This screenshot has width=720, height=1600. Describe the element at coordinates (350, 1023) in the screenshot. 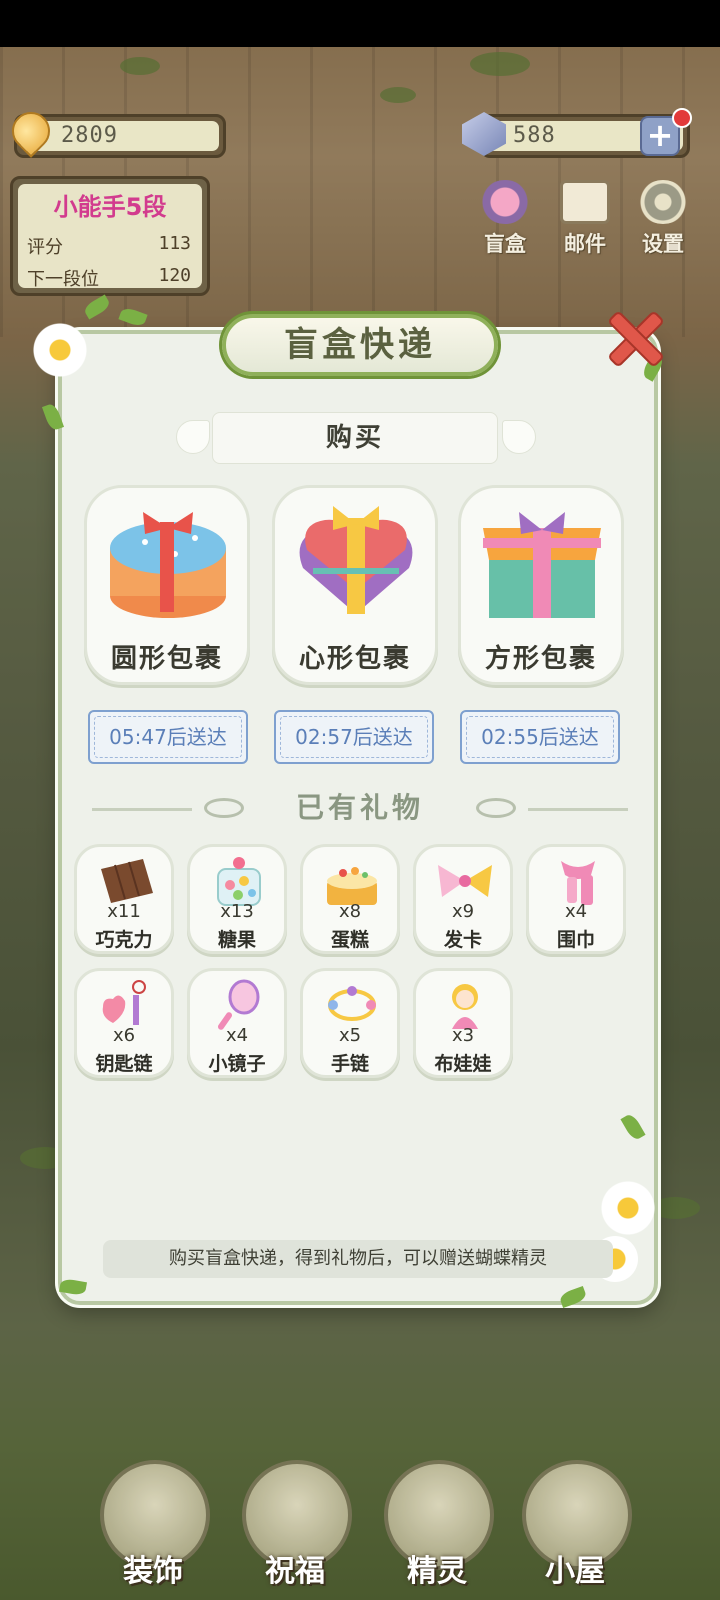

I see `gift-bracelet: x5 手链` at that location.